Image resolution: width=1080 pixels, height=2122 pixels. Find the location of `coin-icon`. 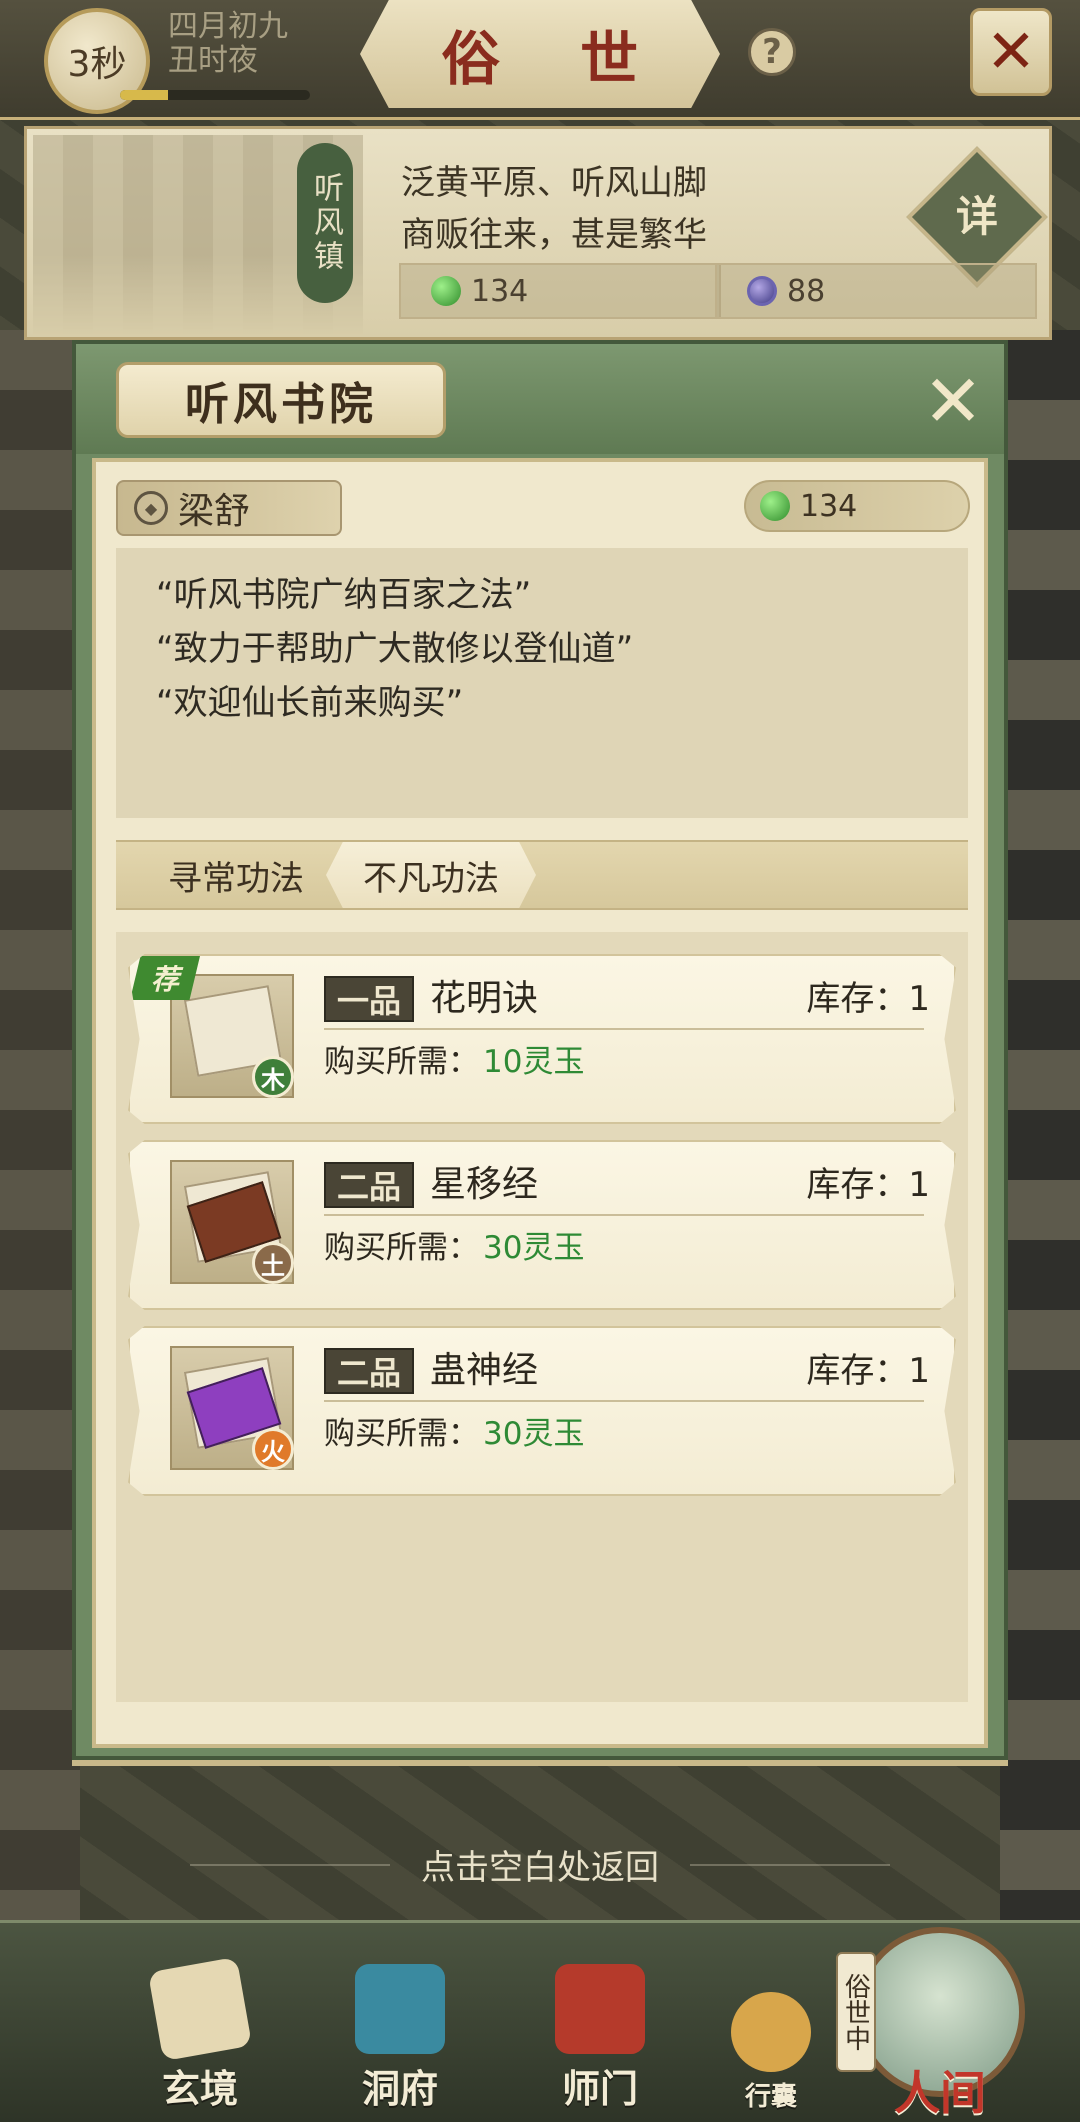

coin-icon is located at coordinates (762, 291).